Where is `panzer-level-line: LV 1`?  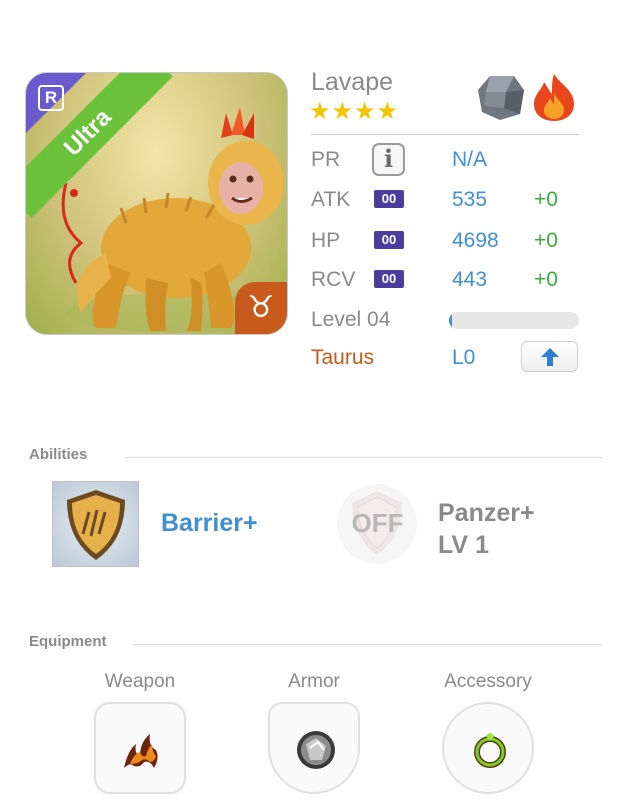
panzer-level-line: LV 1 is located at coordinates (463, 545).